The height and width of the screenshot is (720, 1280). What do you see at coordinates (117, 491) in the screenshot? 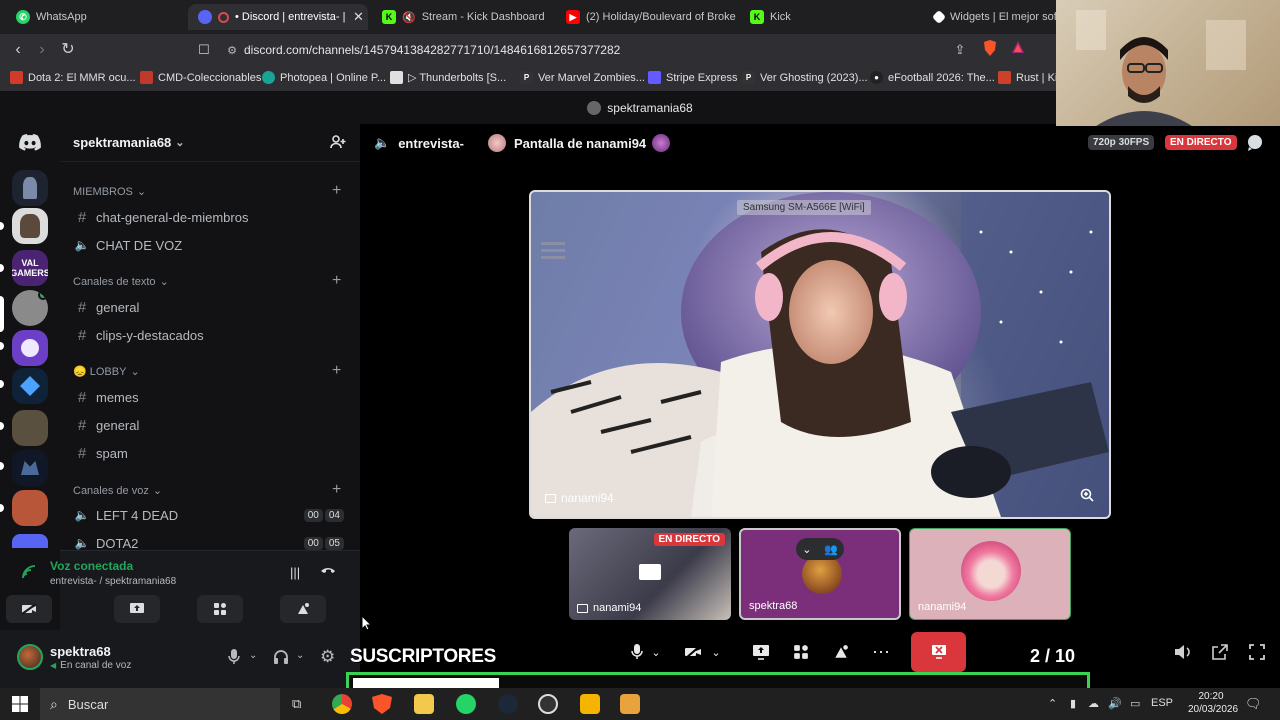
I see `category-canales-de-voz: Canales de voz ⌄` at bounding box center [117, 491].